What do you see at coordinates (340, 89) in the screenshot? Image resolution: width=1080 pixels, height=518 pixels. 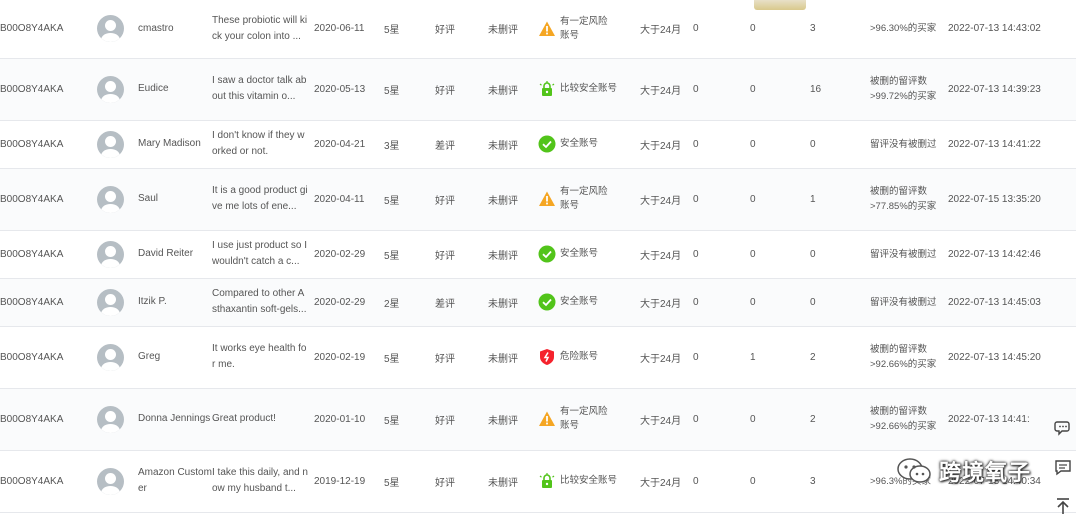 I see `review-date: 2020-05-13` at bounding box center [340, 89].